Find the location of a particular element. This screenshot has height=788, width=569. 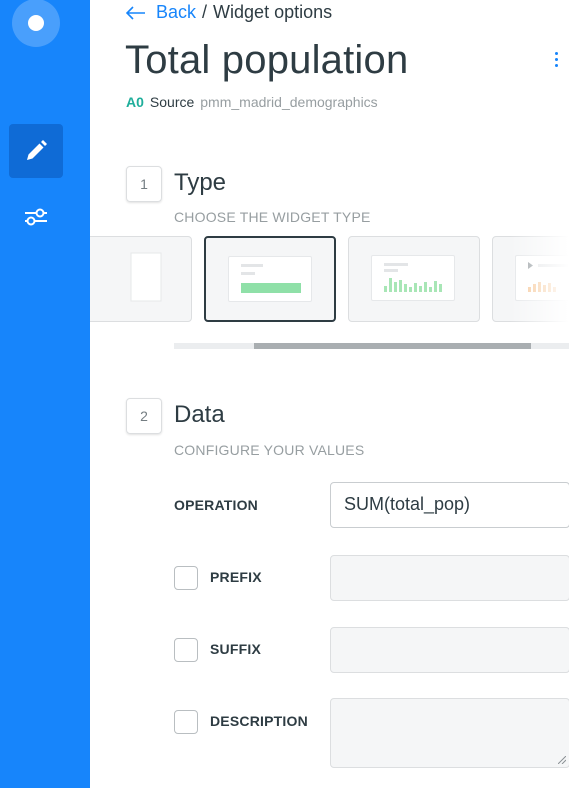

description-label: DESCRIPTION is located at coordinates (259, 721).